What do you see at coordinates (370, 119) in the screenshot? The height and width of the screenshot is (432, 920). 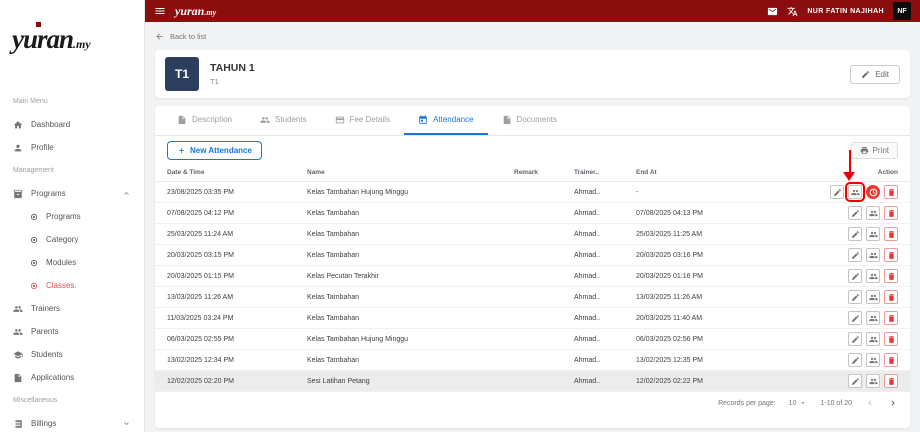 I see `tab-label: Fee Details` at bounding box center [370, 119].